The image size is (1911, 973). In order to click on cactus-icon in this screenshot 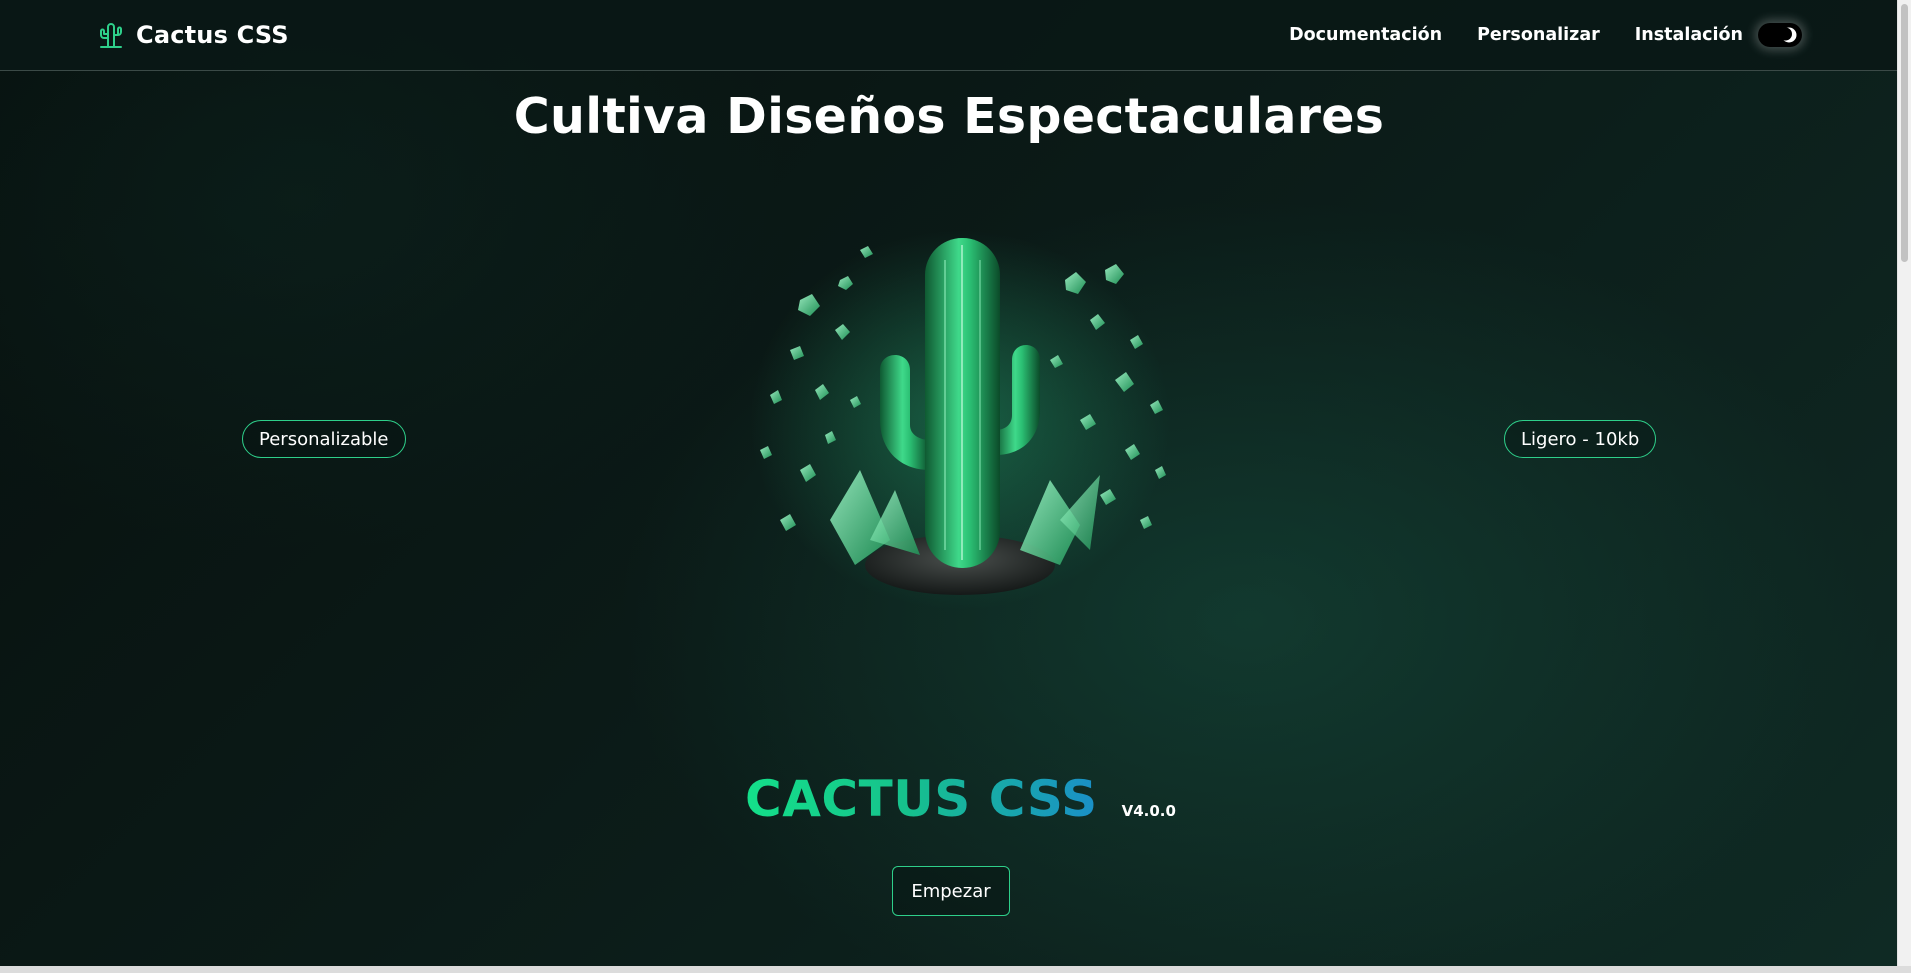, I will do `click(111, 35)`.